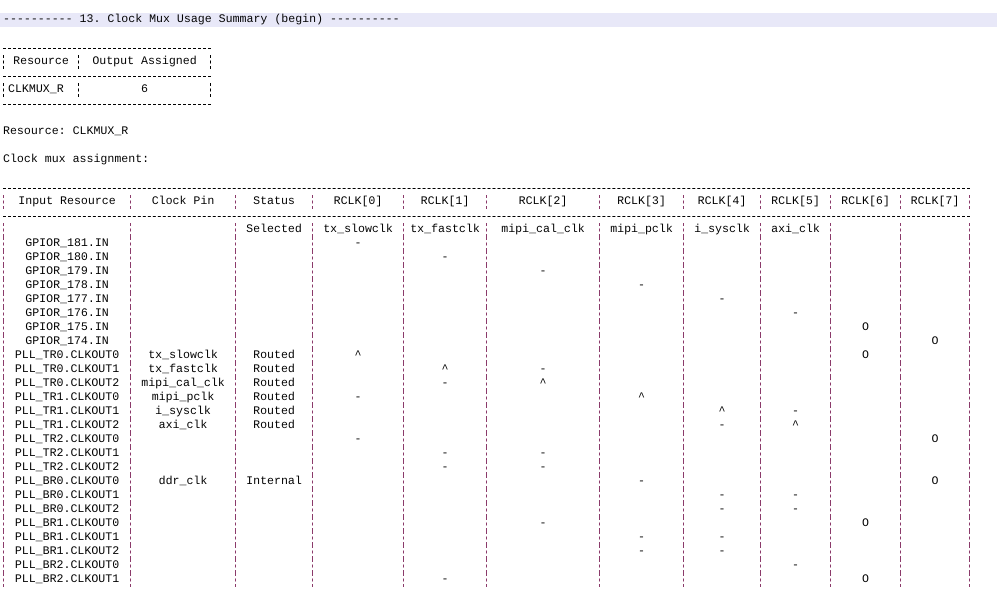 The width and height of the screenshot is (997, 589). Describe the element at coordinates (67, 453) in the screenshot. I see `table-cell: PLL_TR2.CLKOUT1` at that location.